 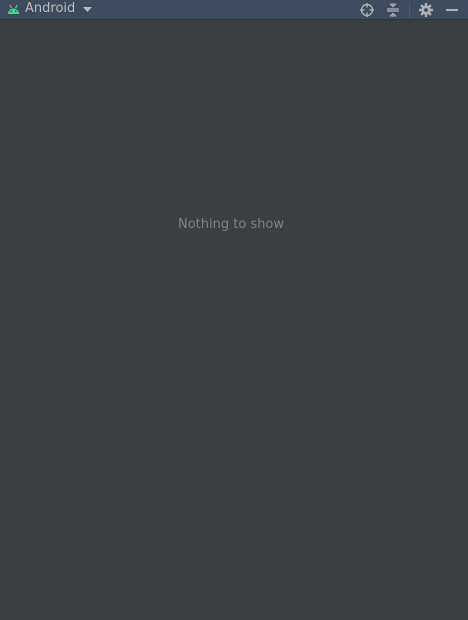 What do you see at coordinates (234, 10) in the screenshot?
I see `project-toolbar: Android` at bounding box center [234, 10].